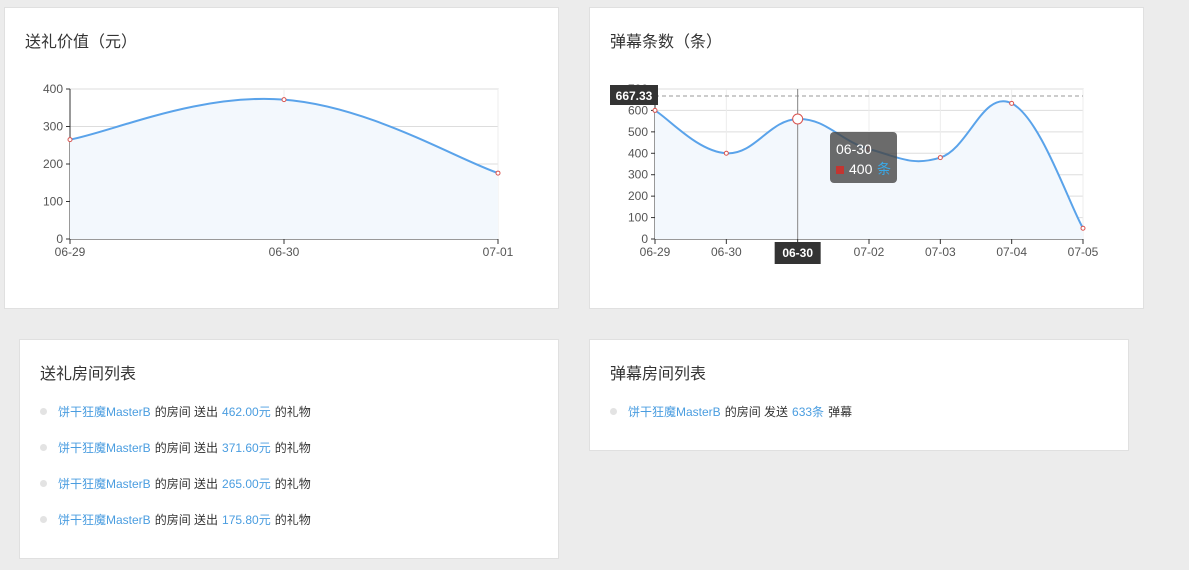 The width and height of the screenshot is (1189, 570). I want to click on mark-line-label: 667.33, so click(634, 96).